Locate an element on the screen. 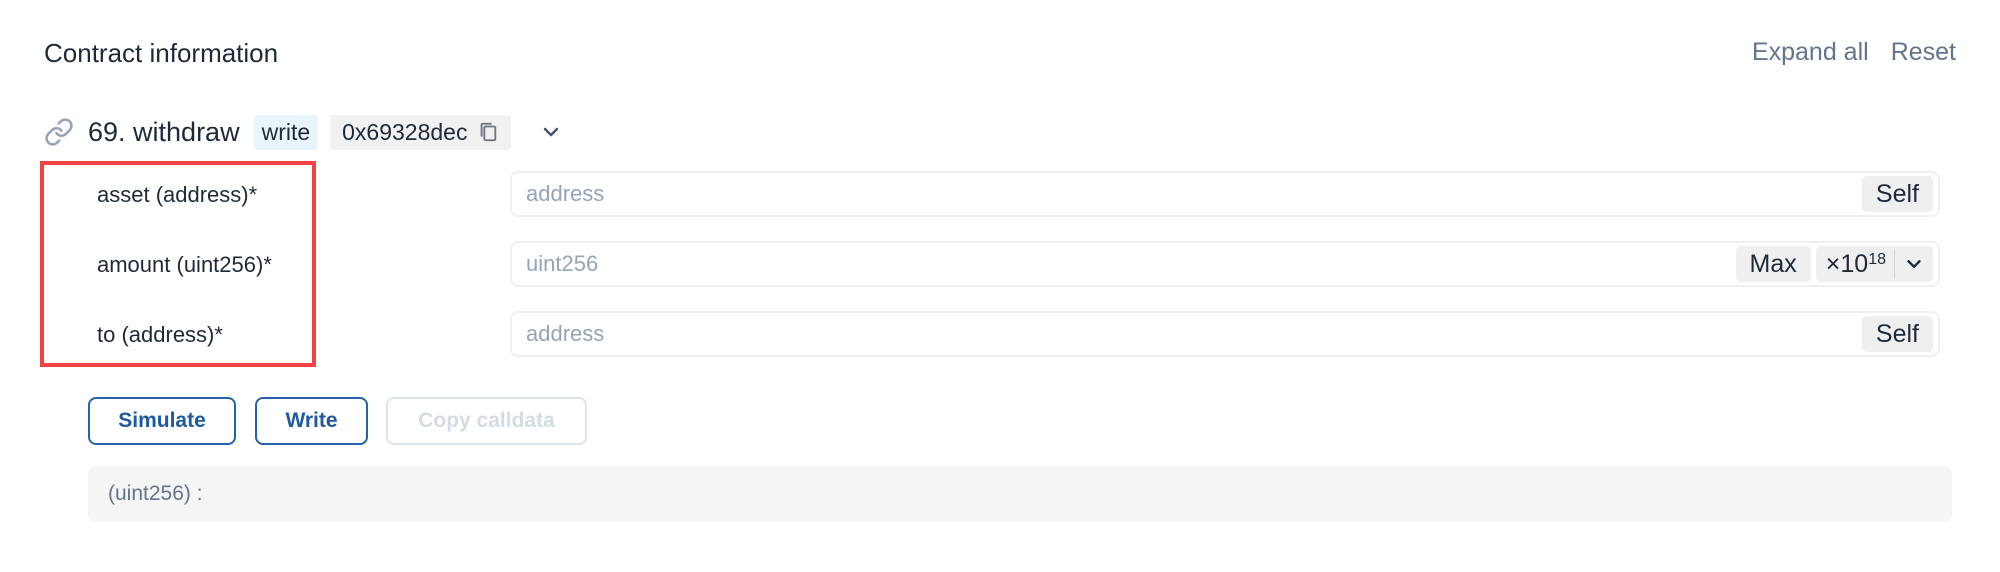  copy-icon is located at coordinates (488, 132).